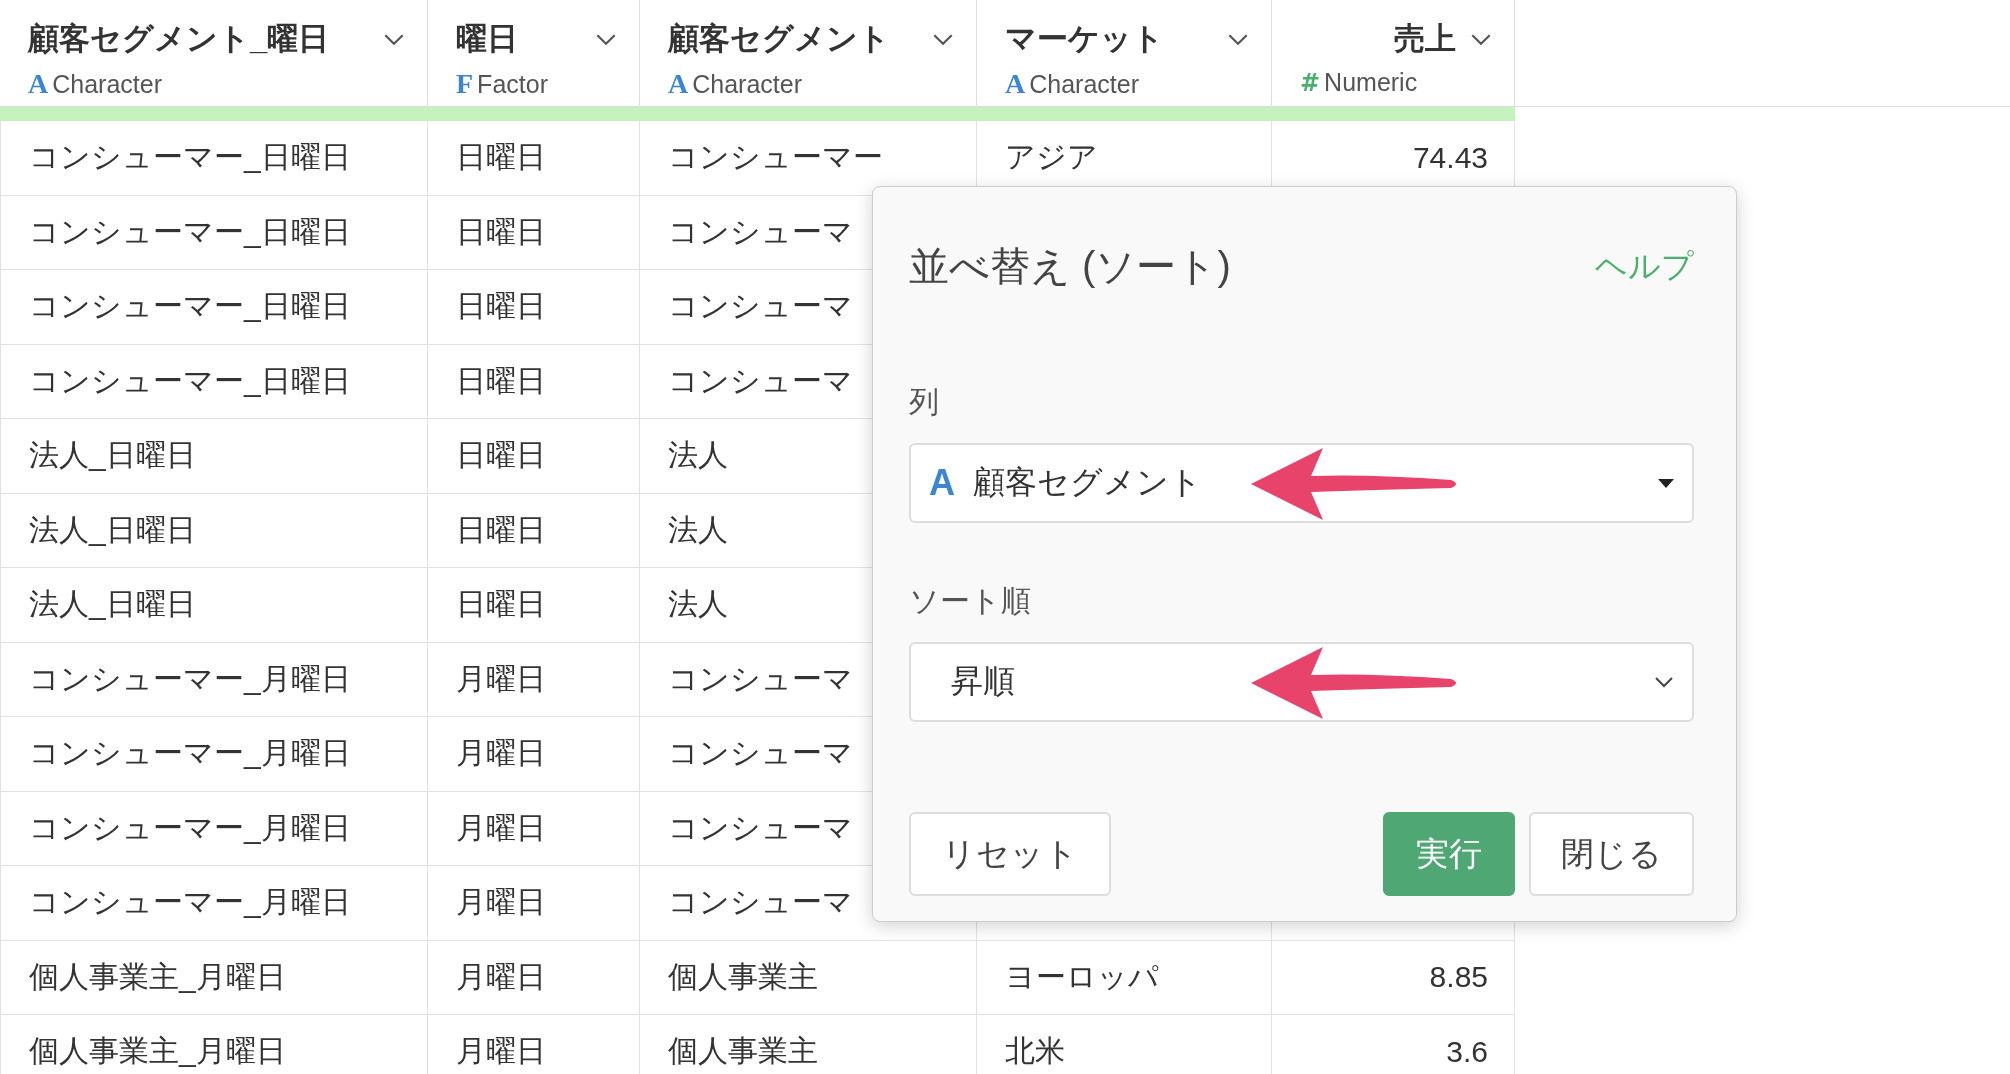 This screenshot has width=2010, height=1074. What do you see at coordinates (1393, 977) in the screenshot?
I see `table-cell: 8.85` at bounding box center [1393, 977].